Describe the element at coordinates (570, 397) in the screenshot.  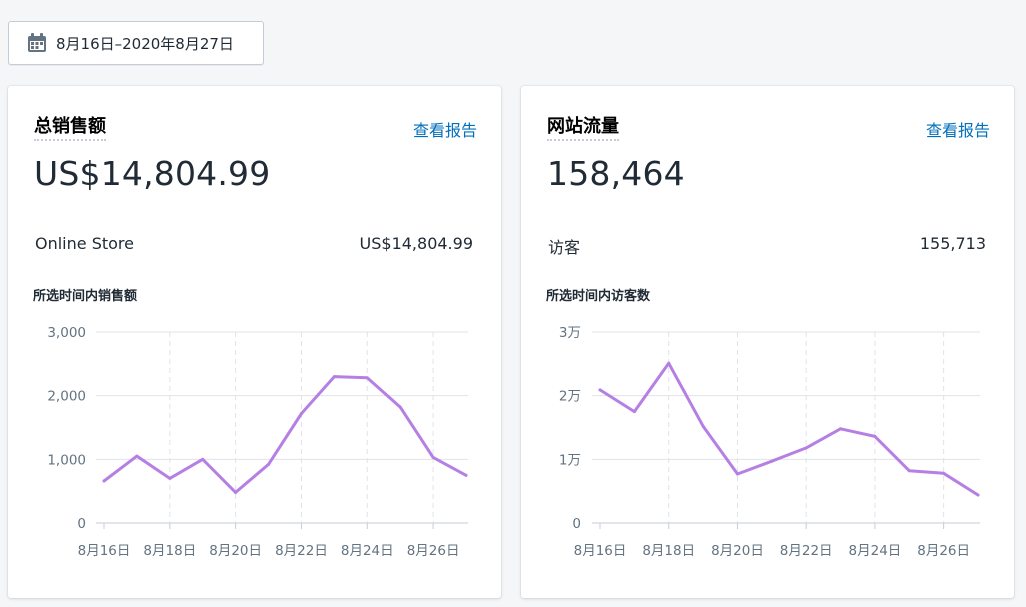
I see `y-tick-label: 2万` at that location.